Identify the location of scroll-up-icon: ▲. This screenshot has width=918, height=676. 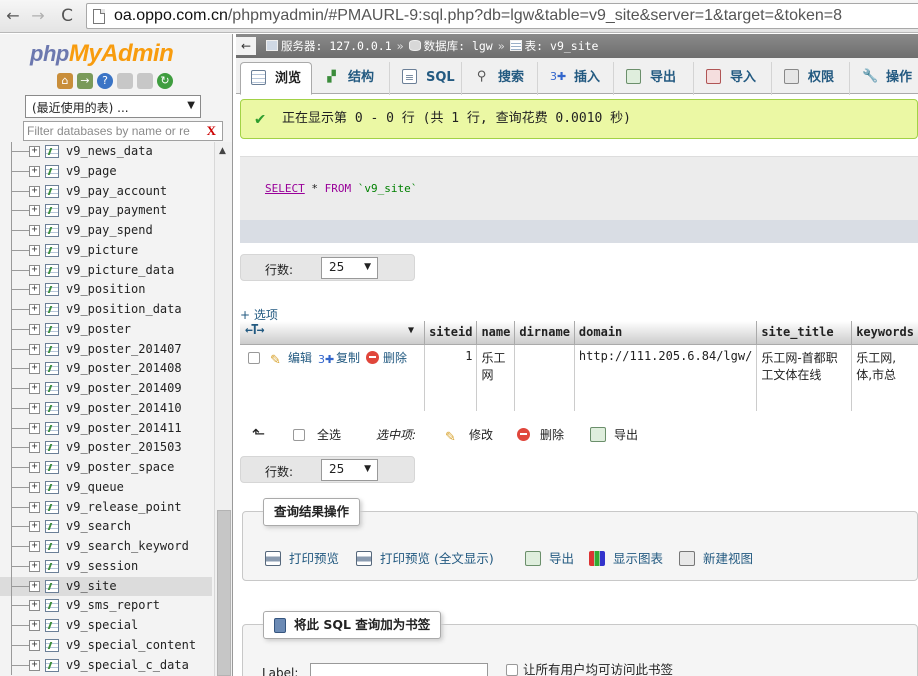
(222, 151).